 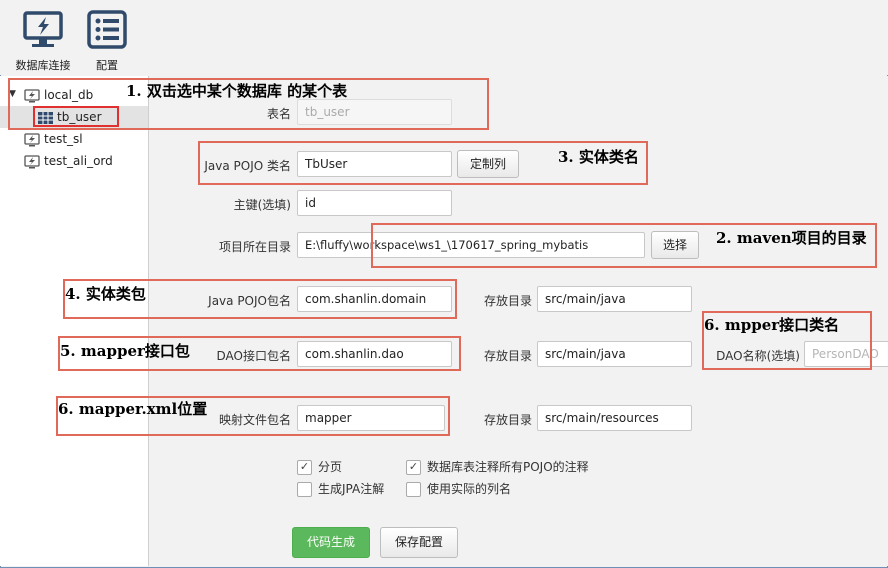 I want to click on tree-item-test-ali-ord: test_ali_ord, so click(x=68, y=161).